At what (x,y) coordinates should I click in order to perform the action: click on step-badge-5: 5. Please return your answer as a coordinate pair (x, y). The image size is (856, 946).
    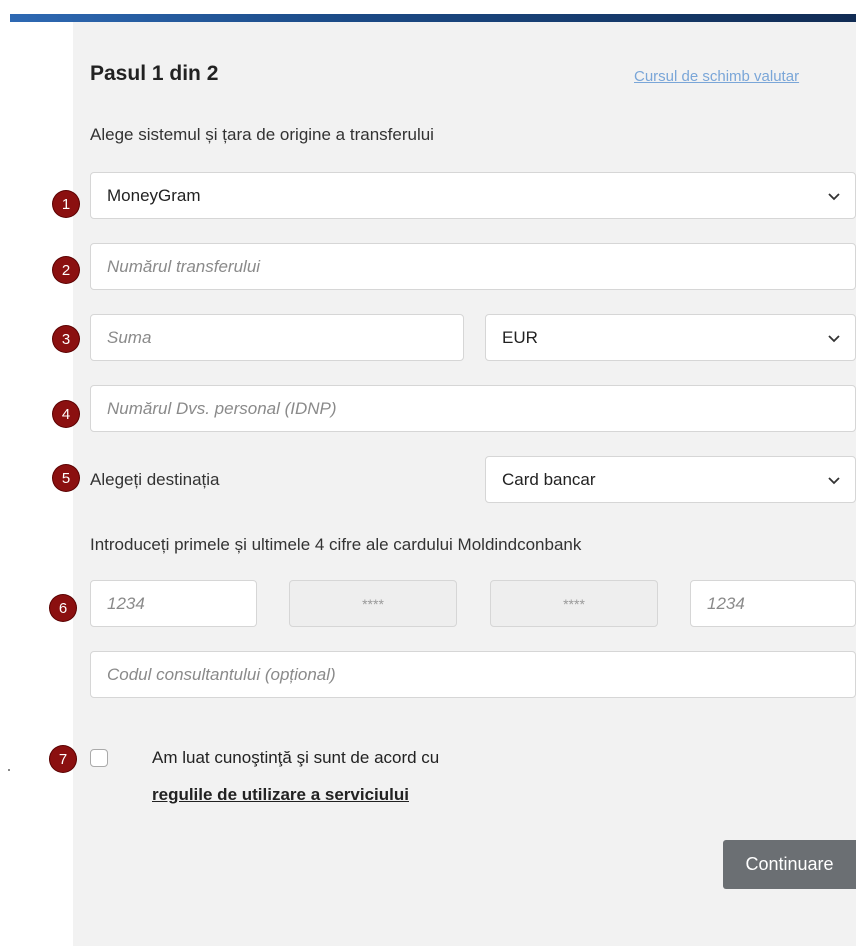
    Looking at the image, I should click on (66, 478).